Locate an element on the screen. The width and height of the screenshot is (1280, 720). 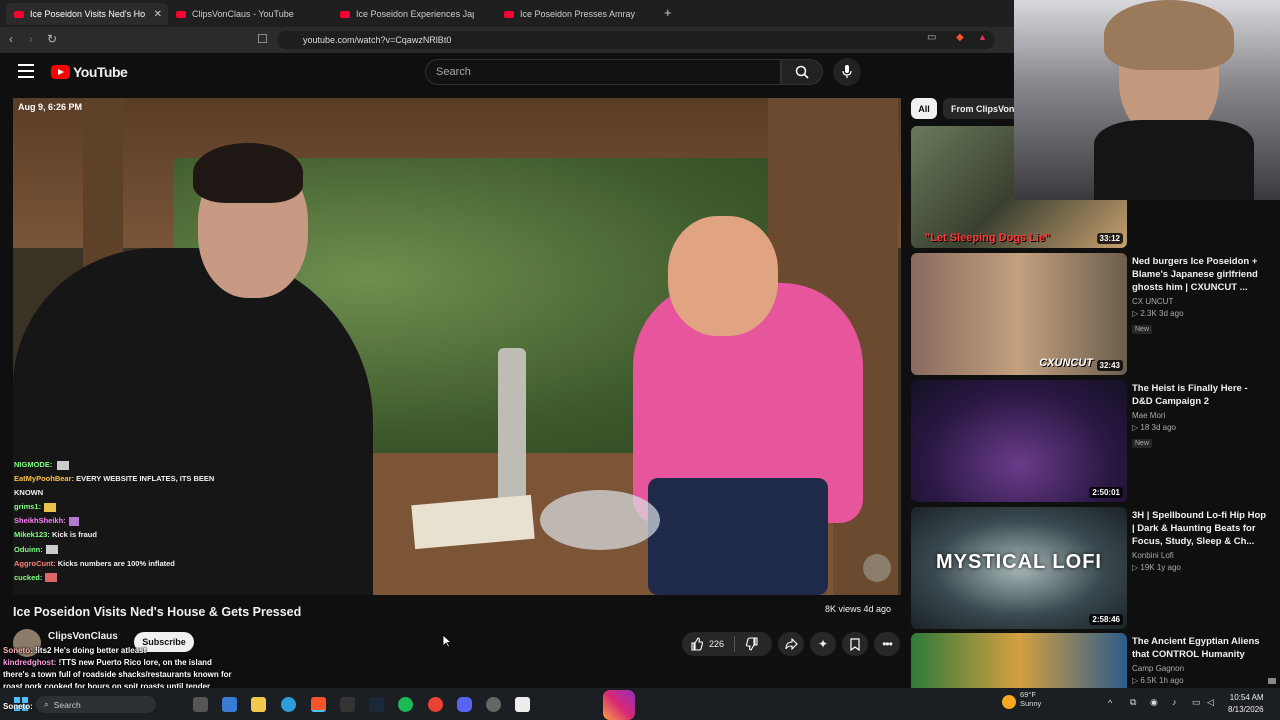
hamburger-menu-icon is located at coordinates (26, 71).